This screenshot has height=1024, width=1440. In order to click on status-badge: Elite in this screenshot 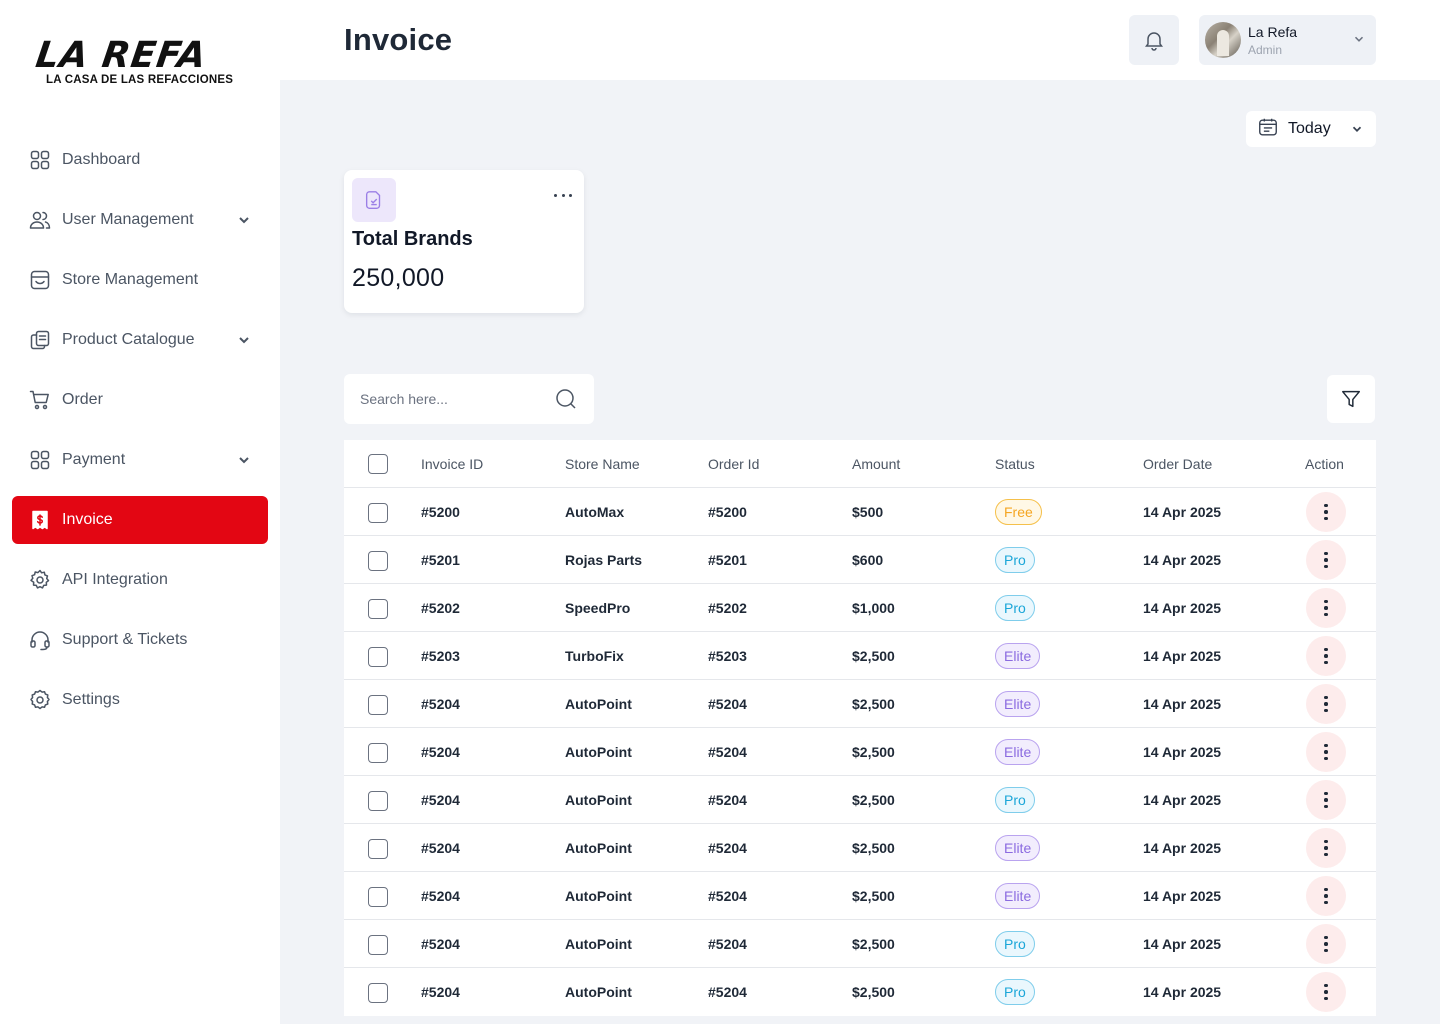, I will do `click(1018, 896)`.